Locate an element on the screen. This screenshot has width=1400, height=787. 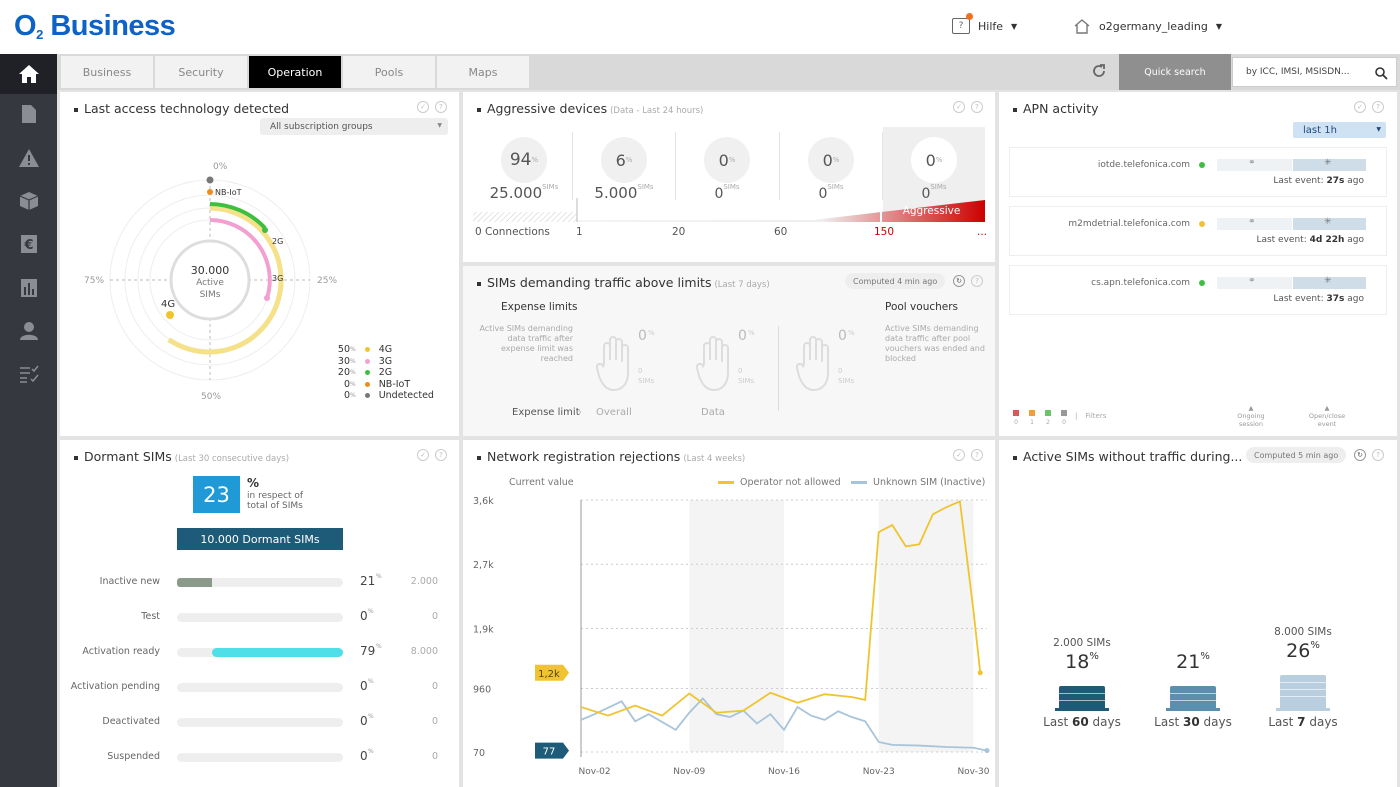
refresh-icon is located at coordinates (1099, 73).